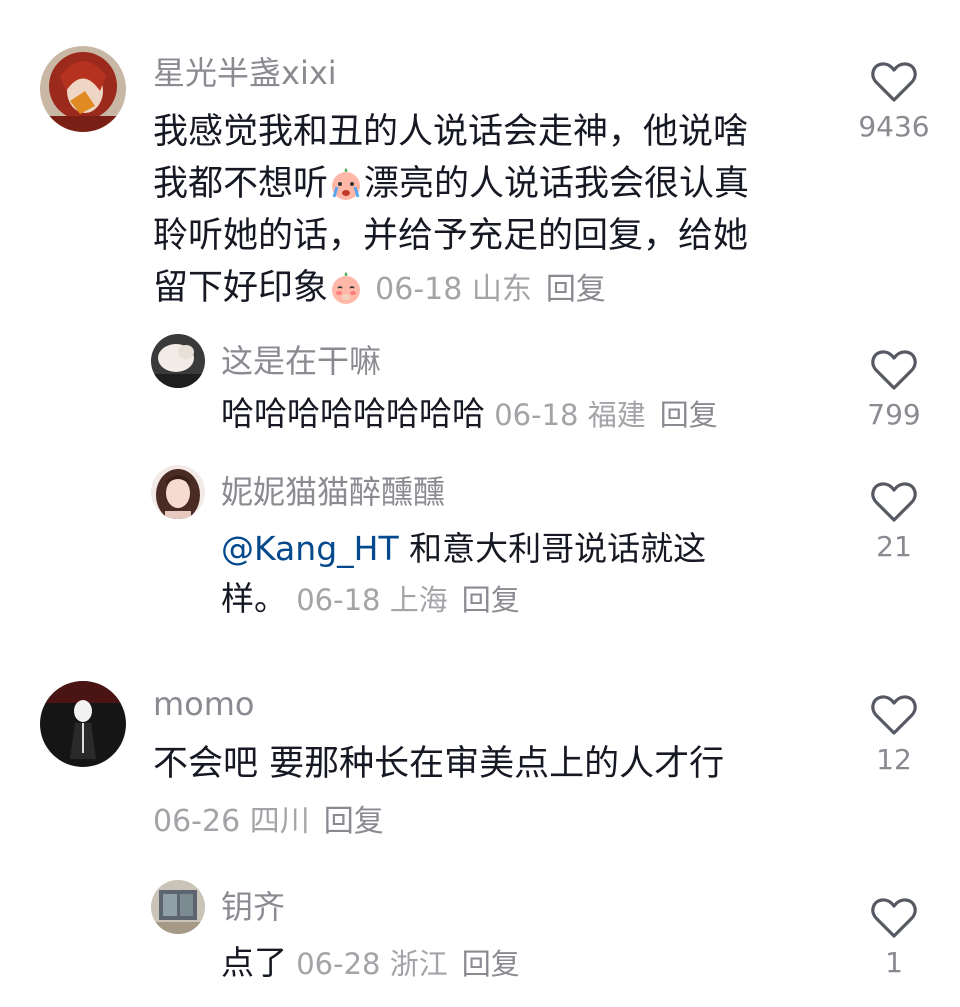 The height and width of the screenshot is (1007, 960). I want to click on avatar-room-photo-icon, so click(178, 907).